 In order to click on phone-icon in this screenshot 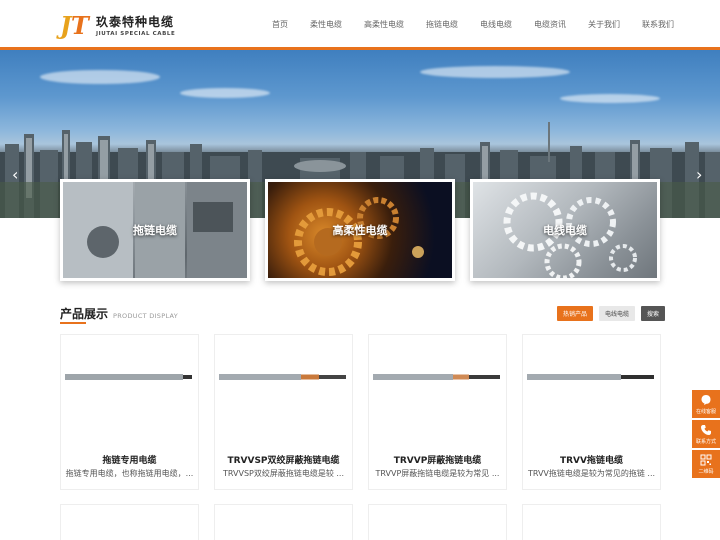, I will do `click(706, 430)`.